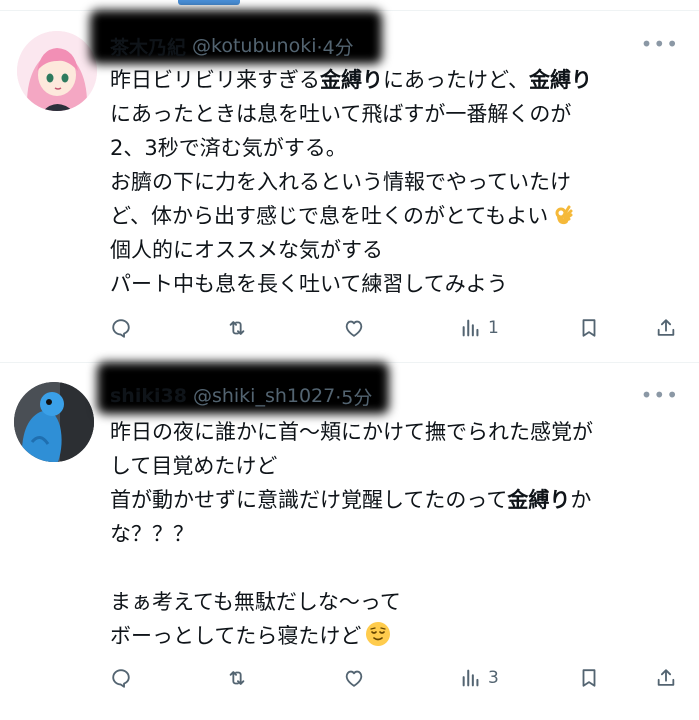  I want to click on tweet-actions: 1, so click(349, 328).